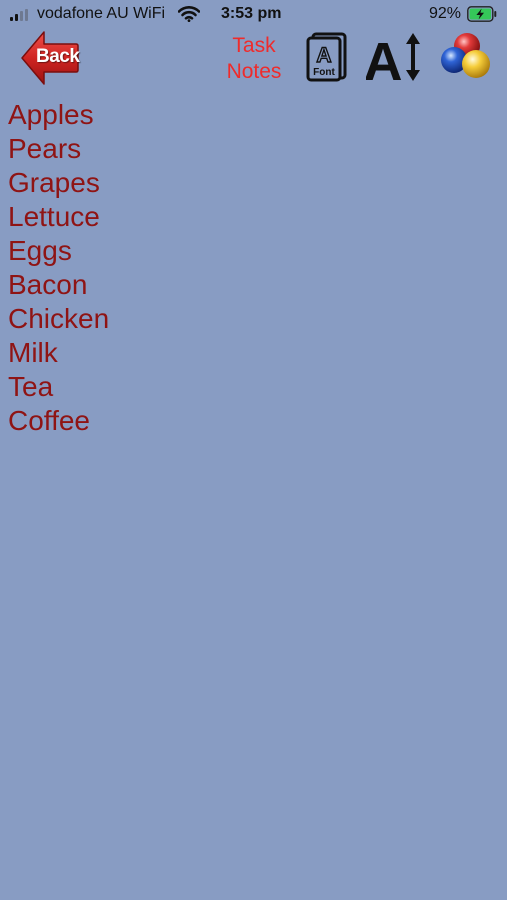 The height and width of the screenshot is (900, 507). I want to click on carrier-name: vodafone AU WiFi, so click(101, 13).